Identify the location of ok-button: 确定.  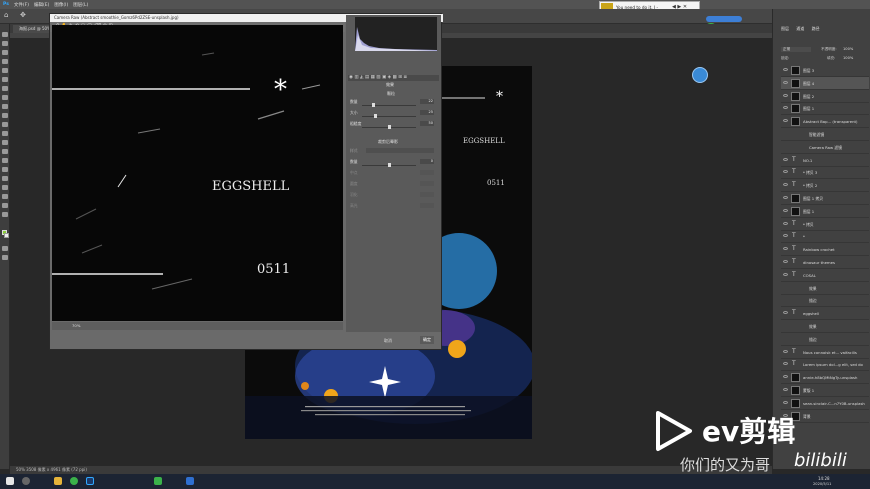
(427, 340).